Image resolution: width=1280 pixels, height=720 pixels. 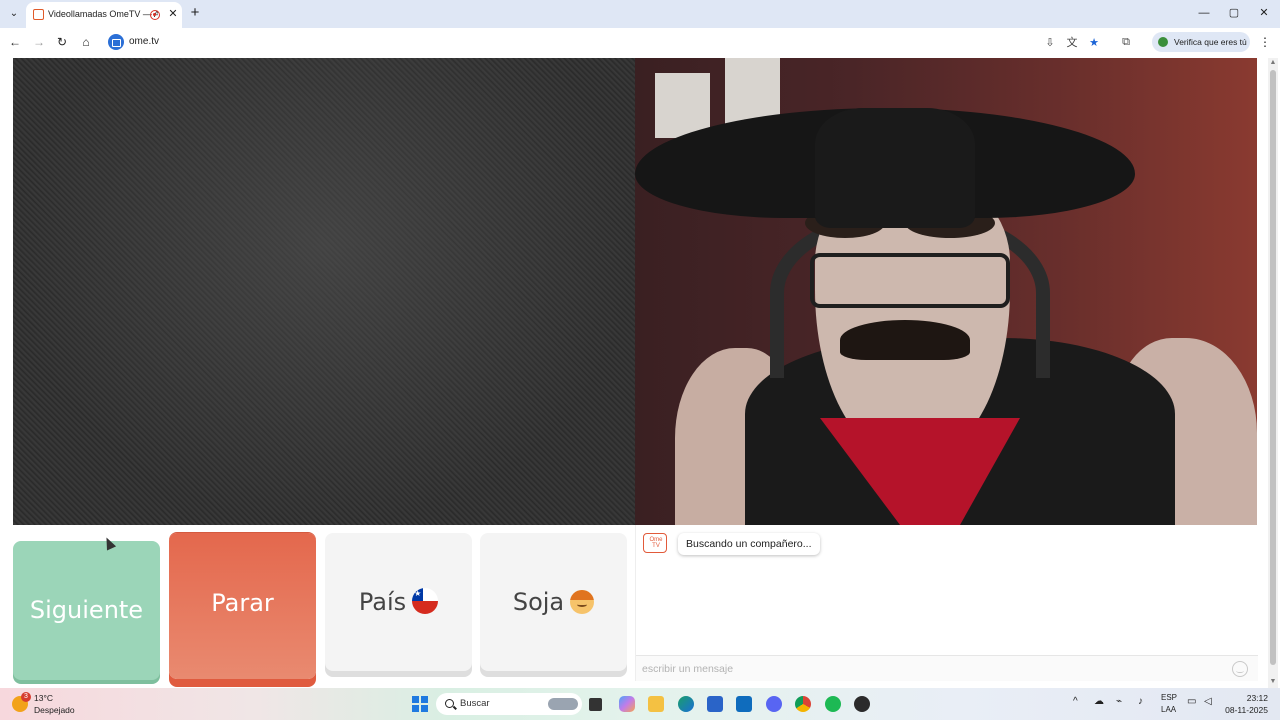 What do you see at coordinates (1072, 43) in the screenshot?
I see `translate-icon: 文` at bounding box center [1072, 43].